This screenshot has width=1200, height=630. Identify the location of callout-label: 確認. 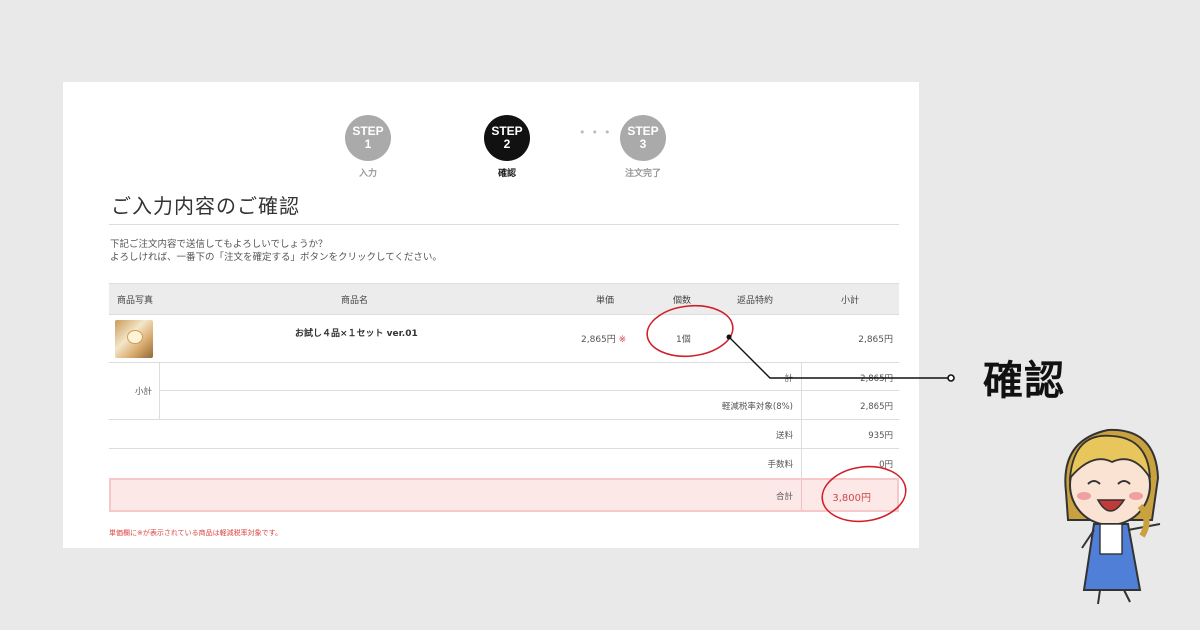
(1024, 381).